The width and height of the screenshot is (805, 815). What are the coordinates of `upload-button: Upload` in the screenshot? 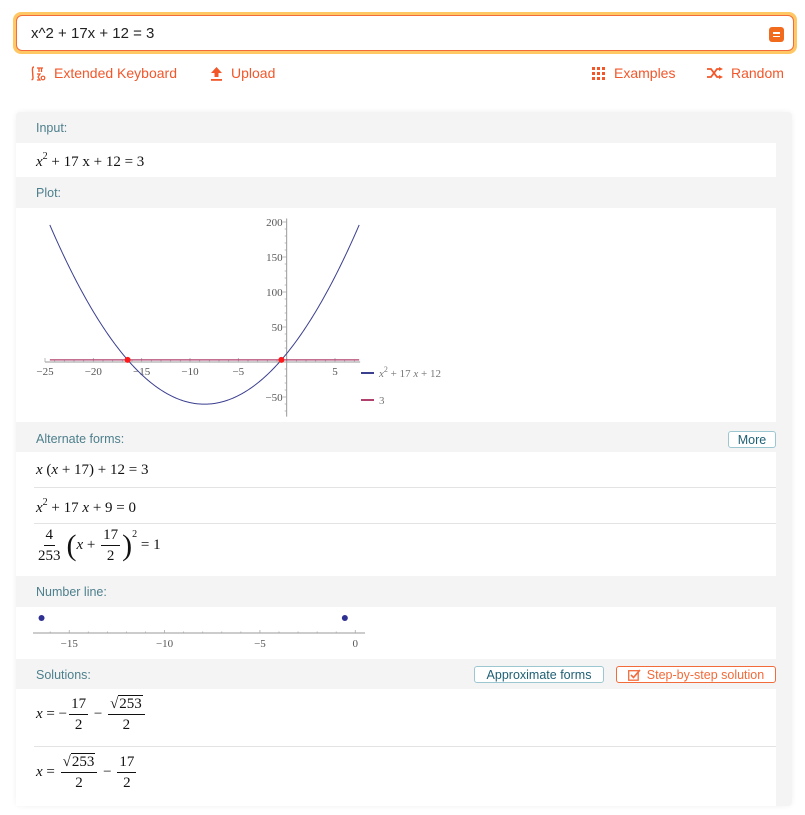 It's located at (242, 73).